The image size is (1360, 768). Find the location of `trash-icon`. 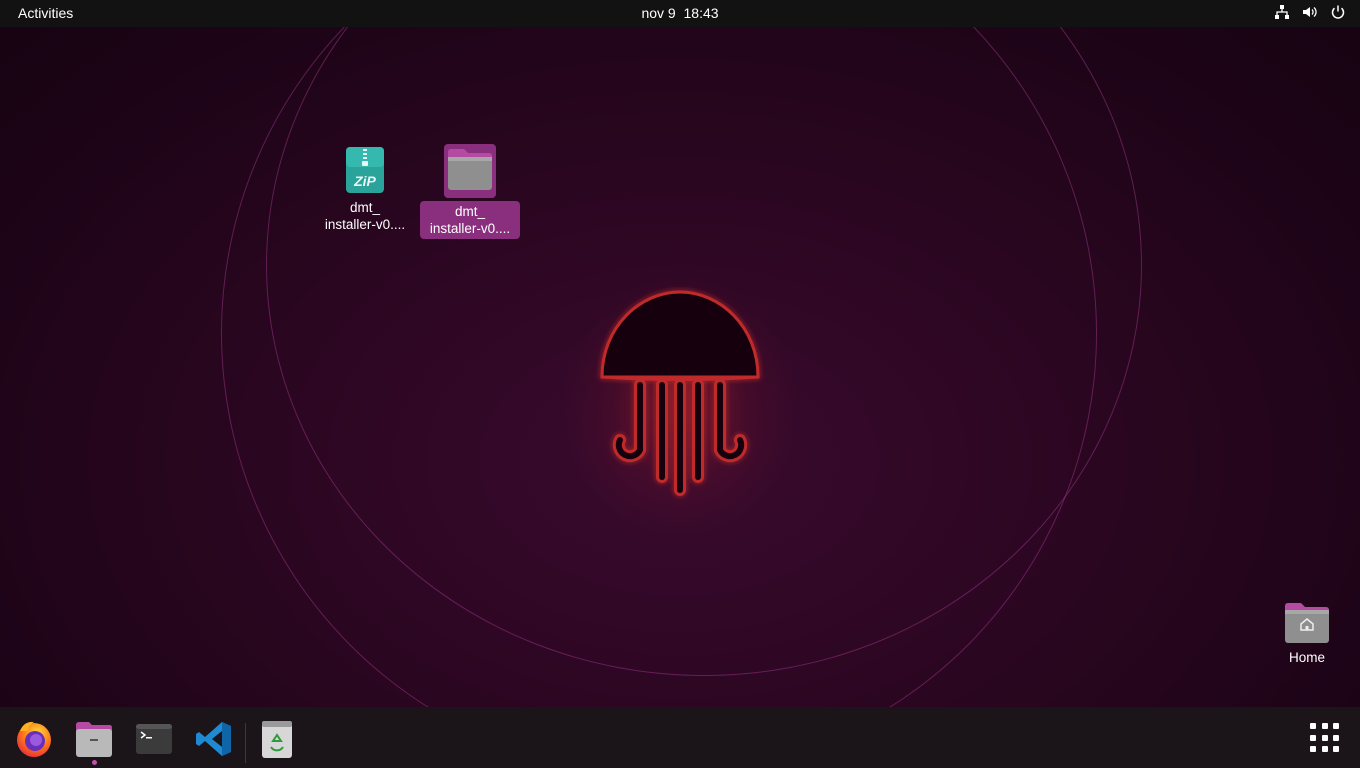

trash-icon is located at coordinates (277, 739).